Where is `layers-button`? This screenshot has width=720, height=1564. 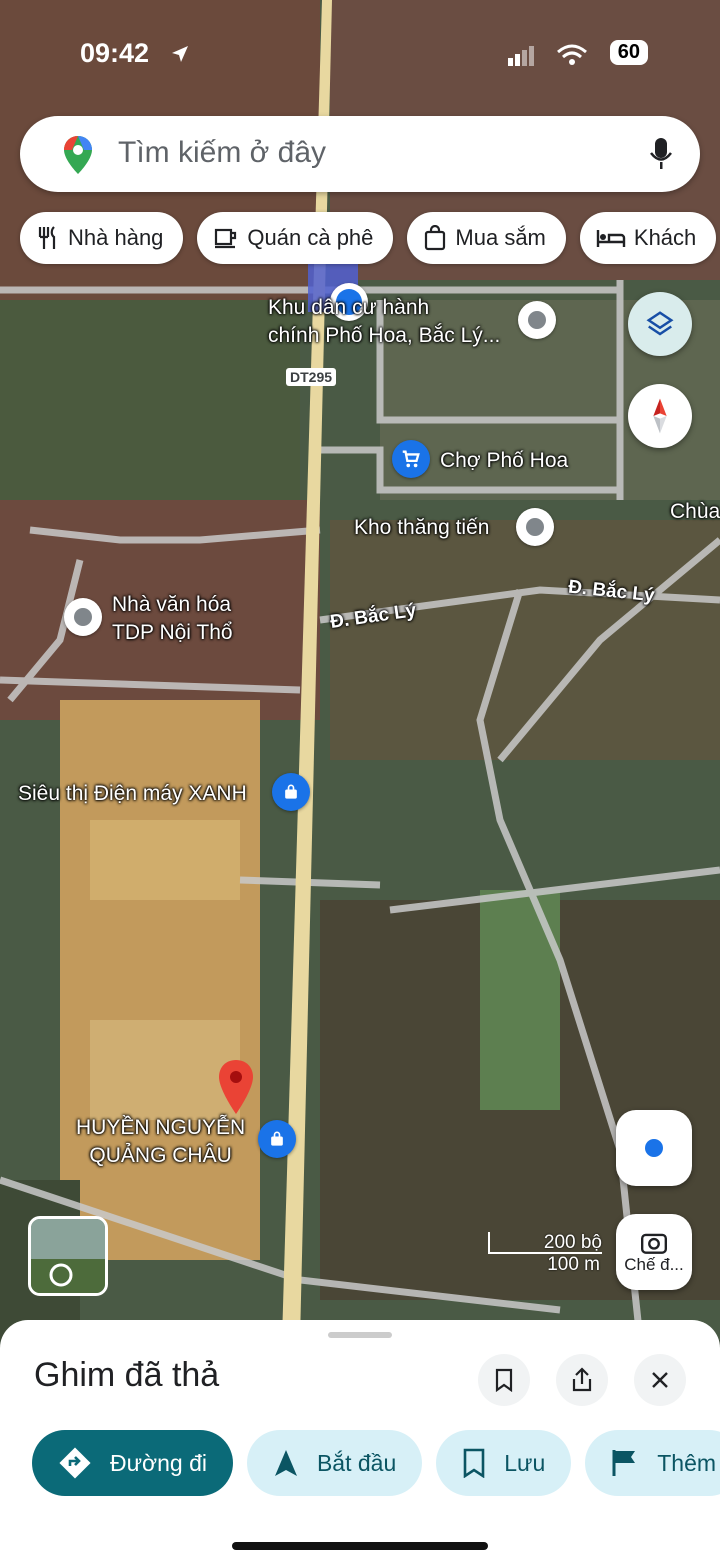 layers-button is located at coordinates (660, 324).